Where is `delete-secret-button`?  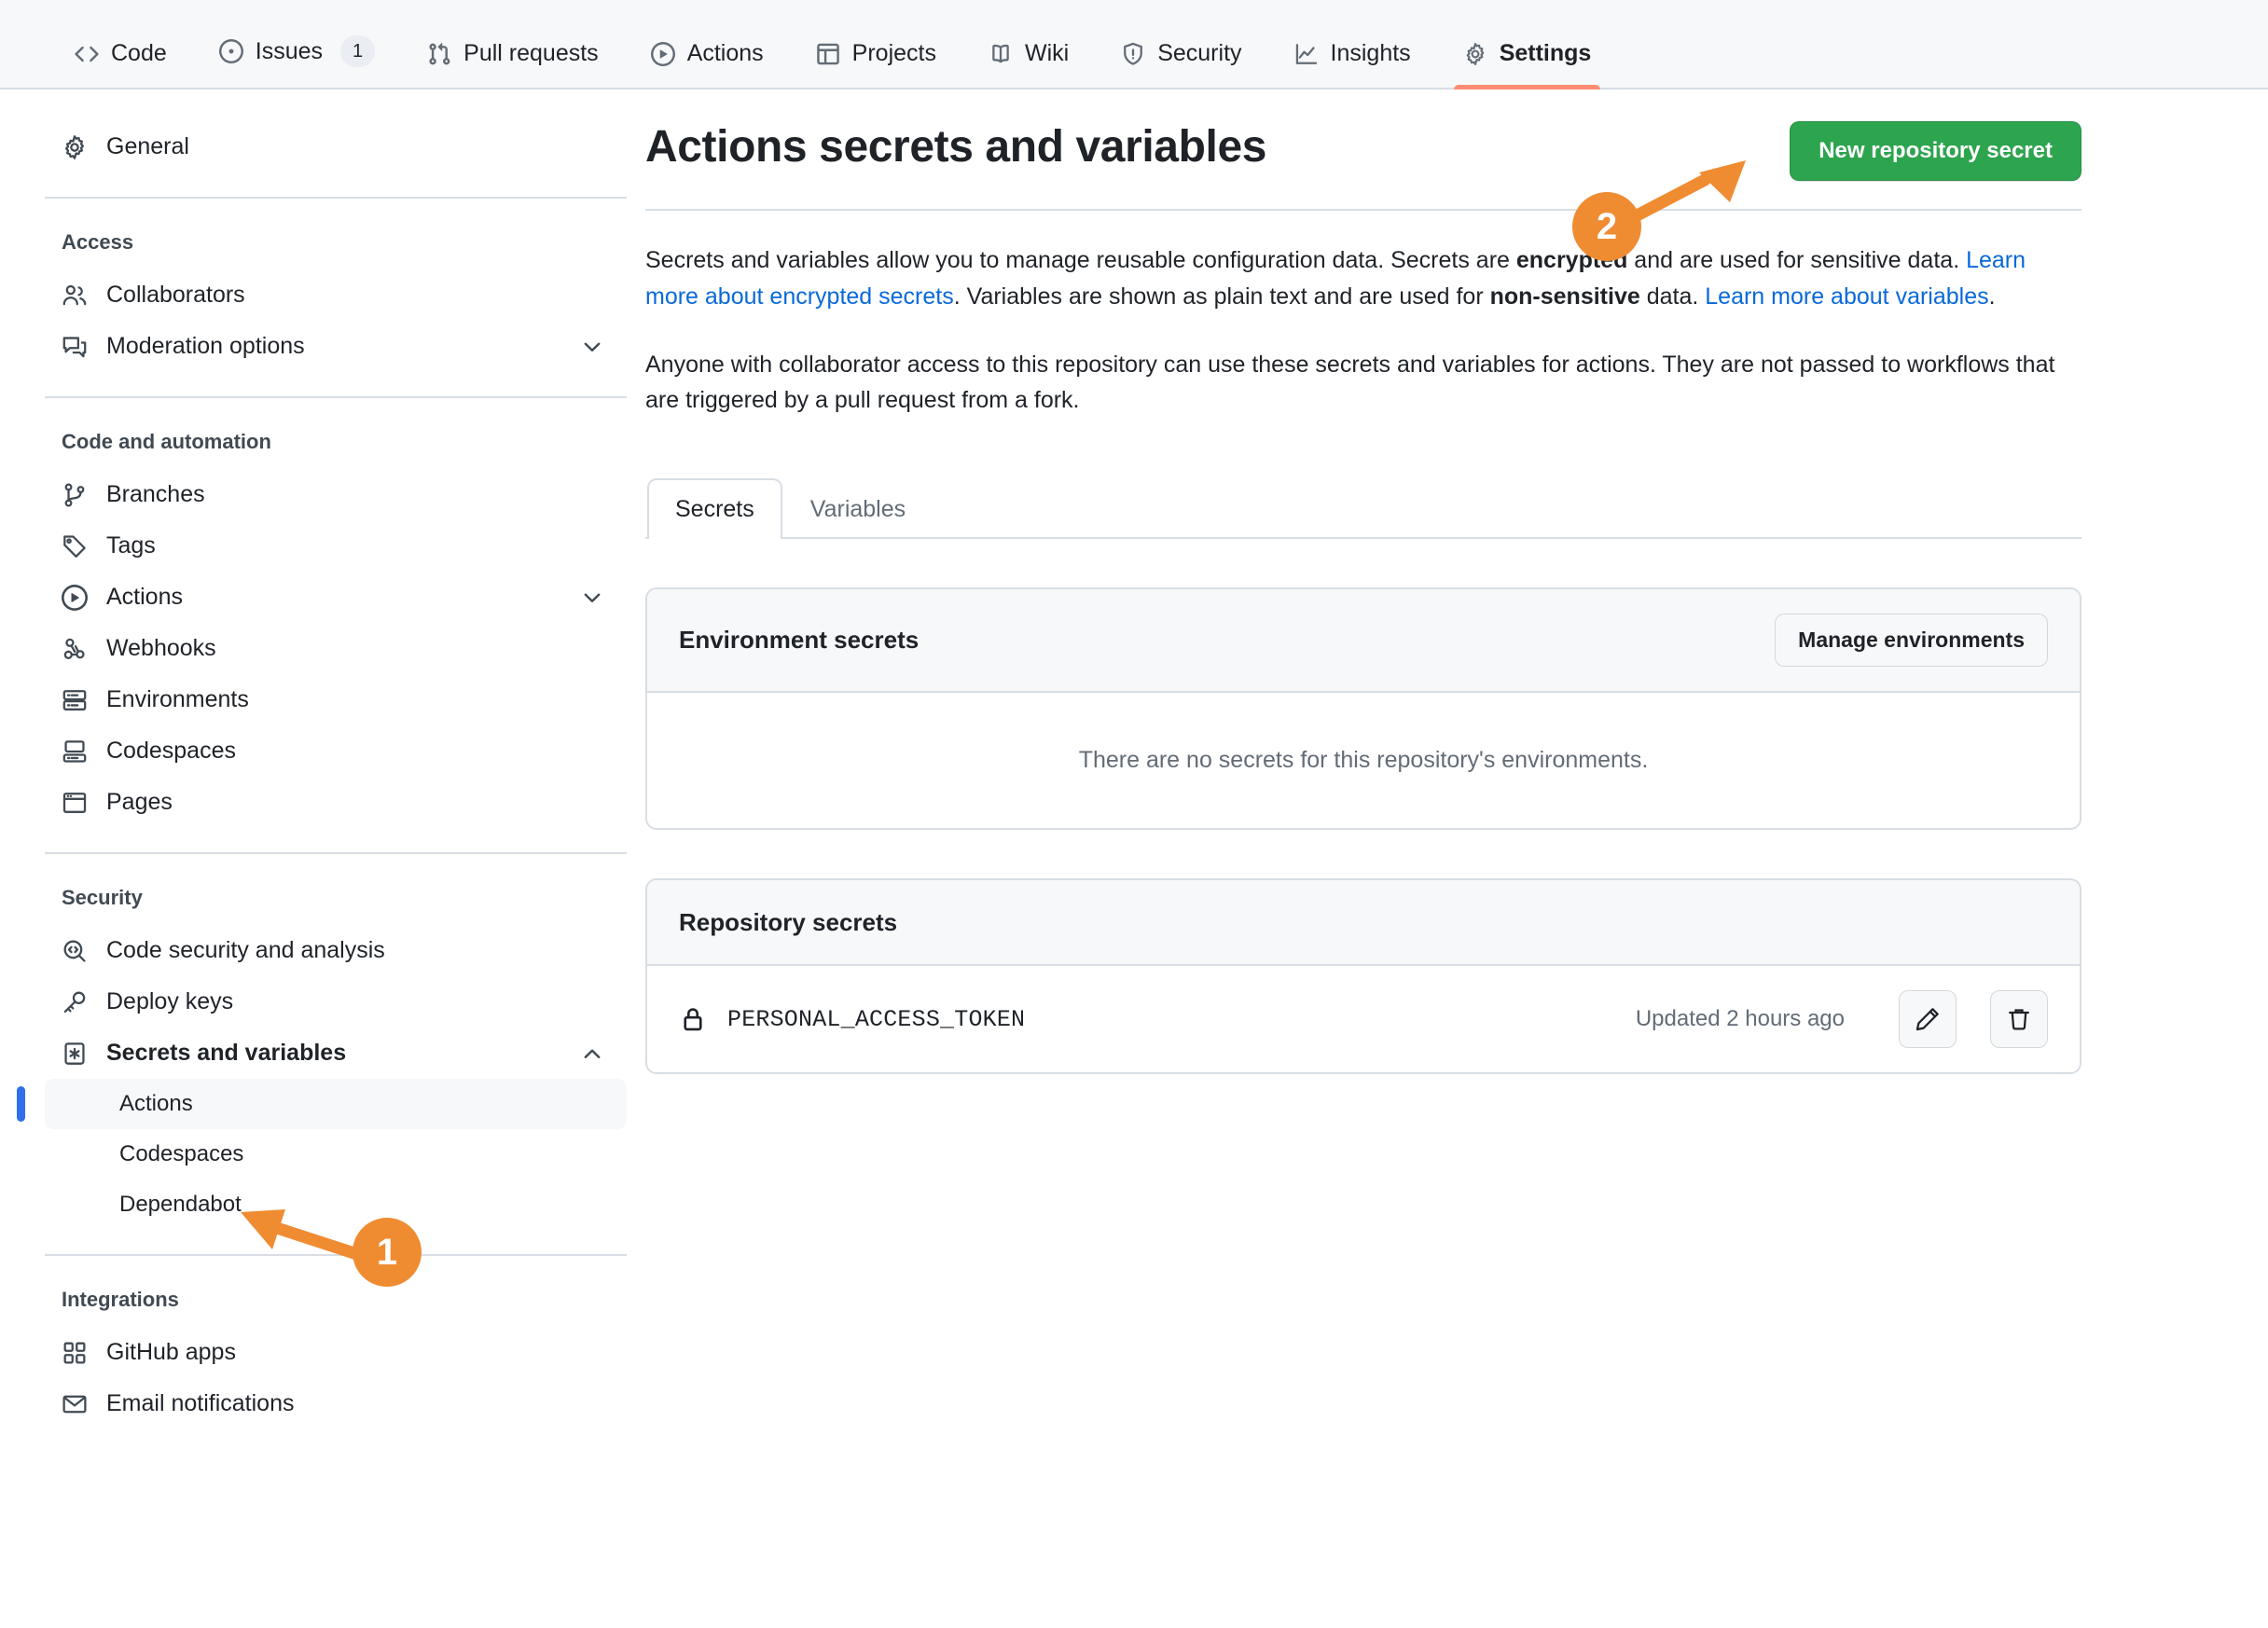 delete-secret-button is located at coordinates (2019, 1019).